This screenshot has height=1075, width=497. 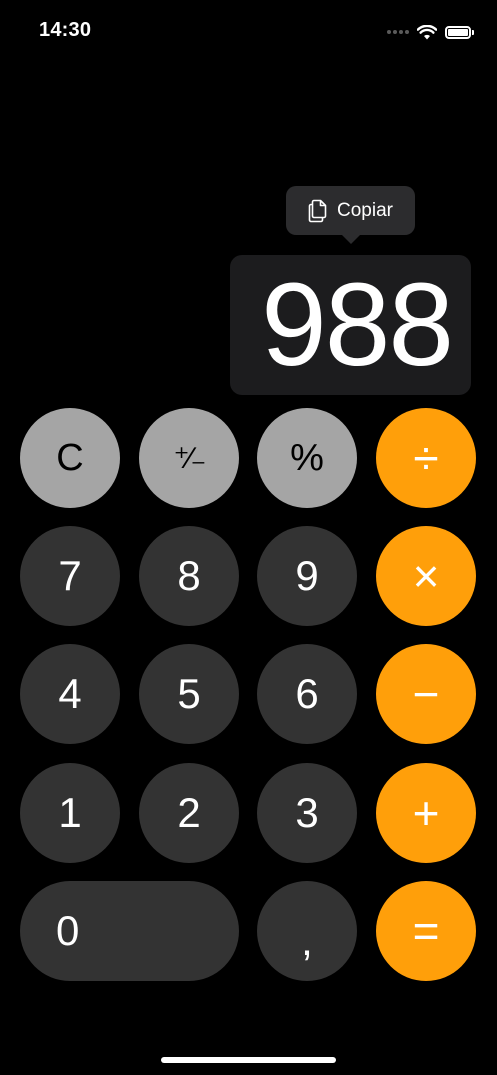 I want to click on result-display: 988, so click(x=350, y=325).